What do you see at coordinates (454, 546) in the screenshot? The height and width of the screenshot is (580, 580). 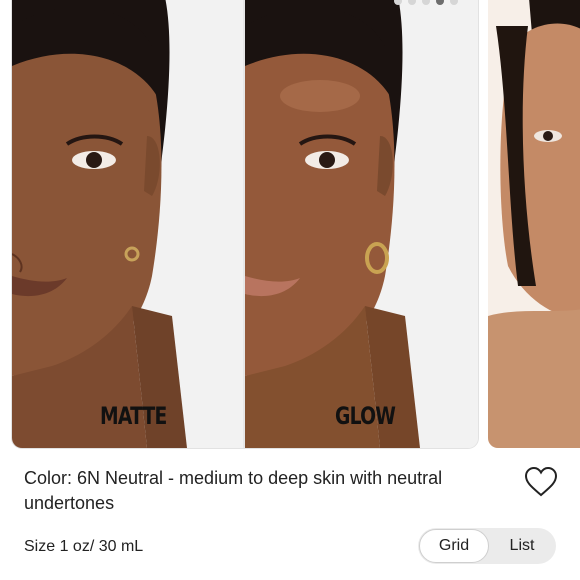 I see `grid-view-button: Grid` at bounding box center [454, 546].